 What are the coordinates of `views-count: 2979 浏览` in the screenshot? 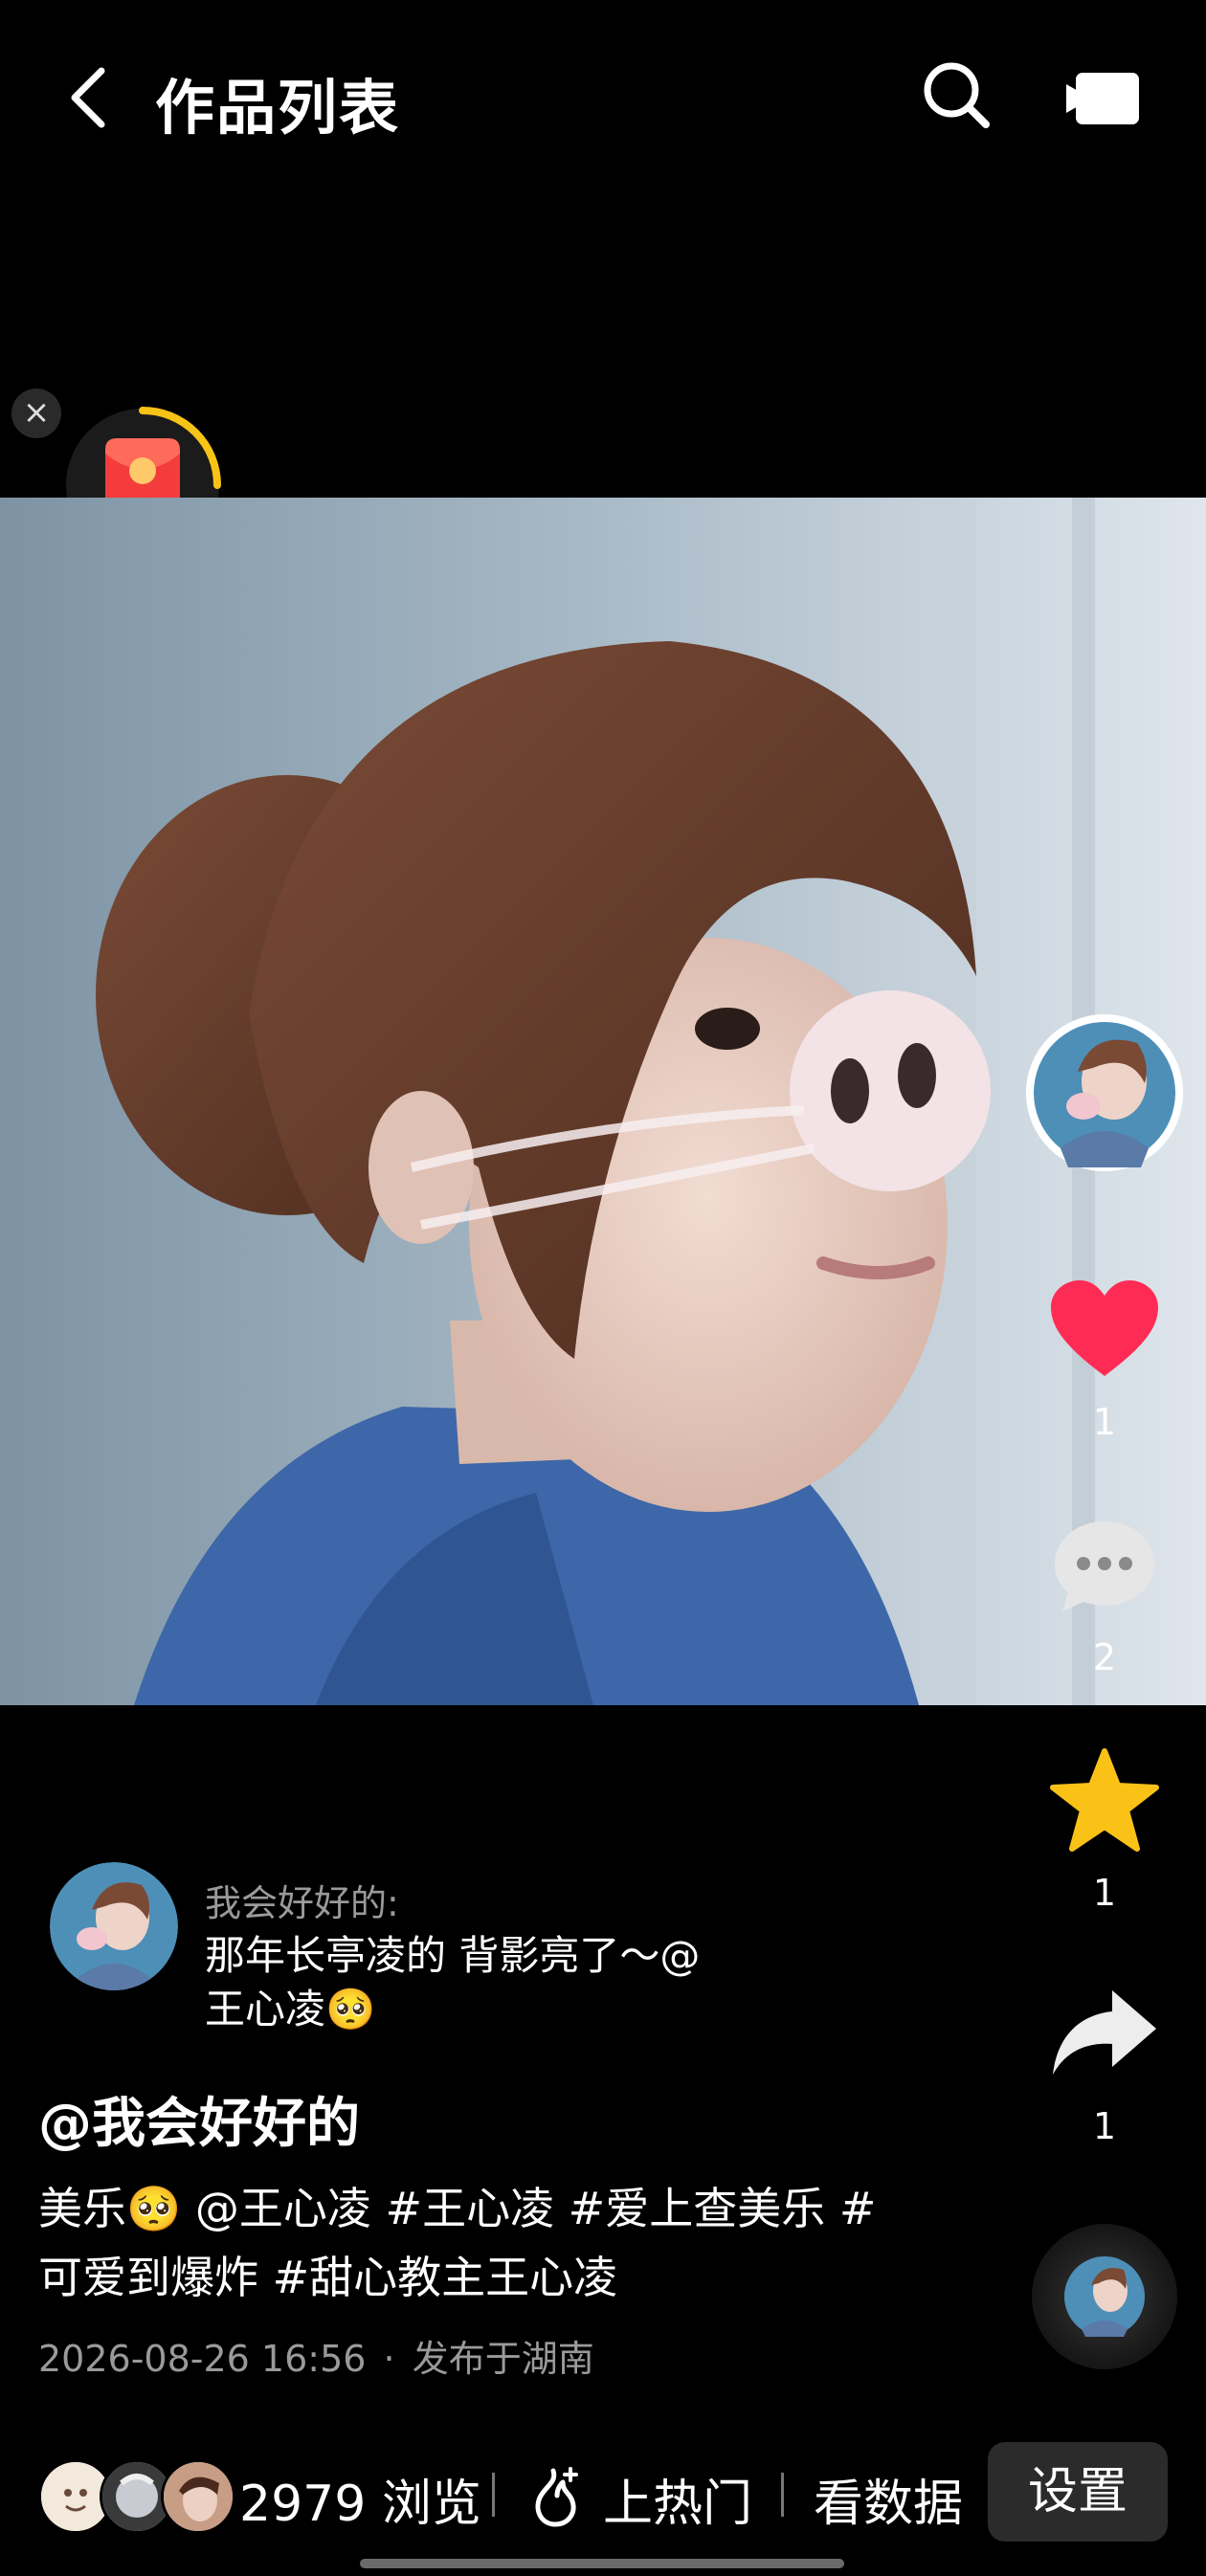 It's located at (360, 2499).